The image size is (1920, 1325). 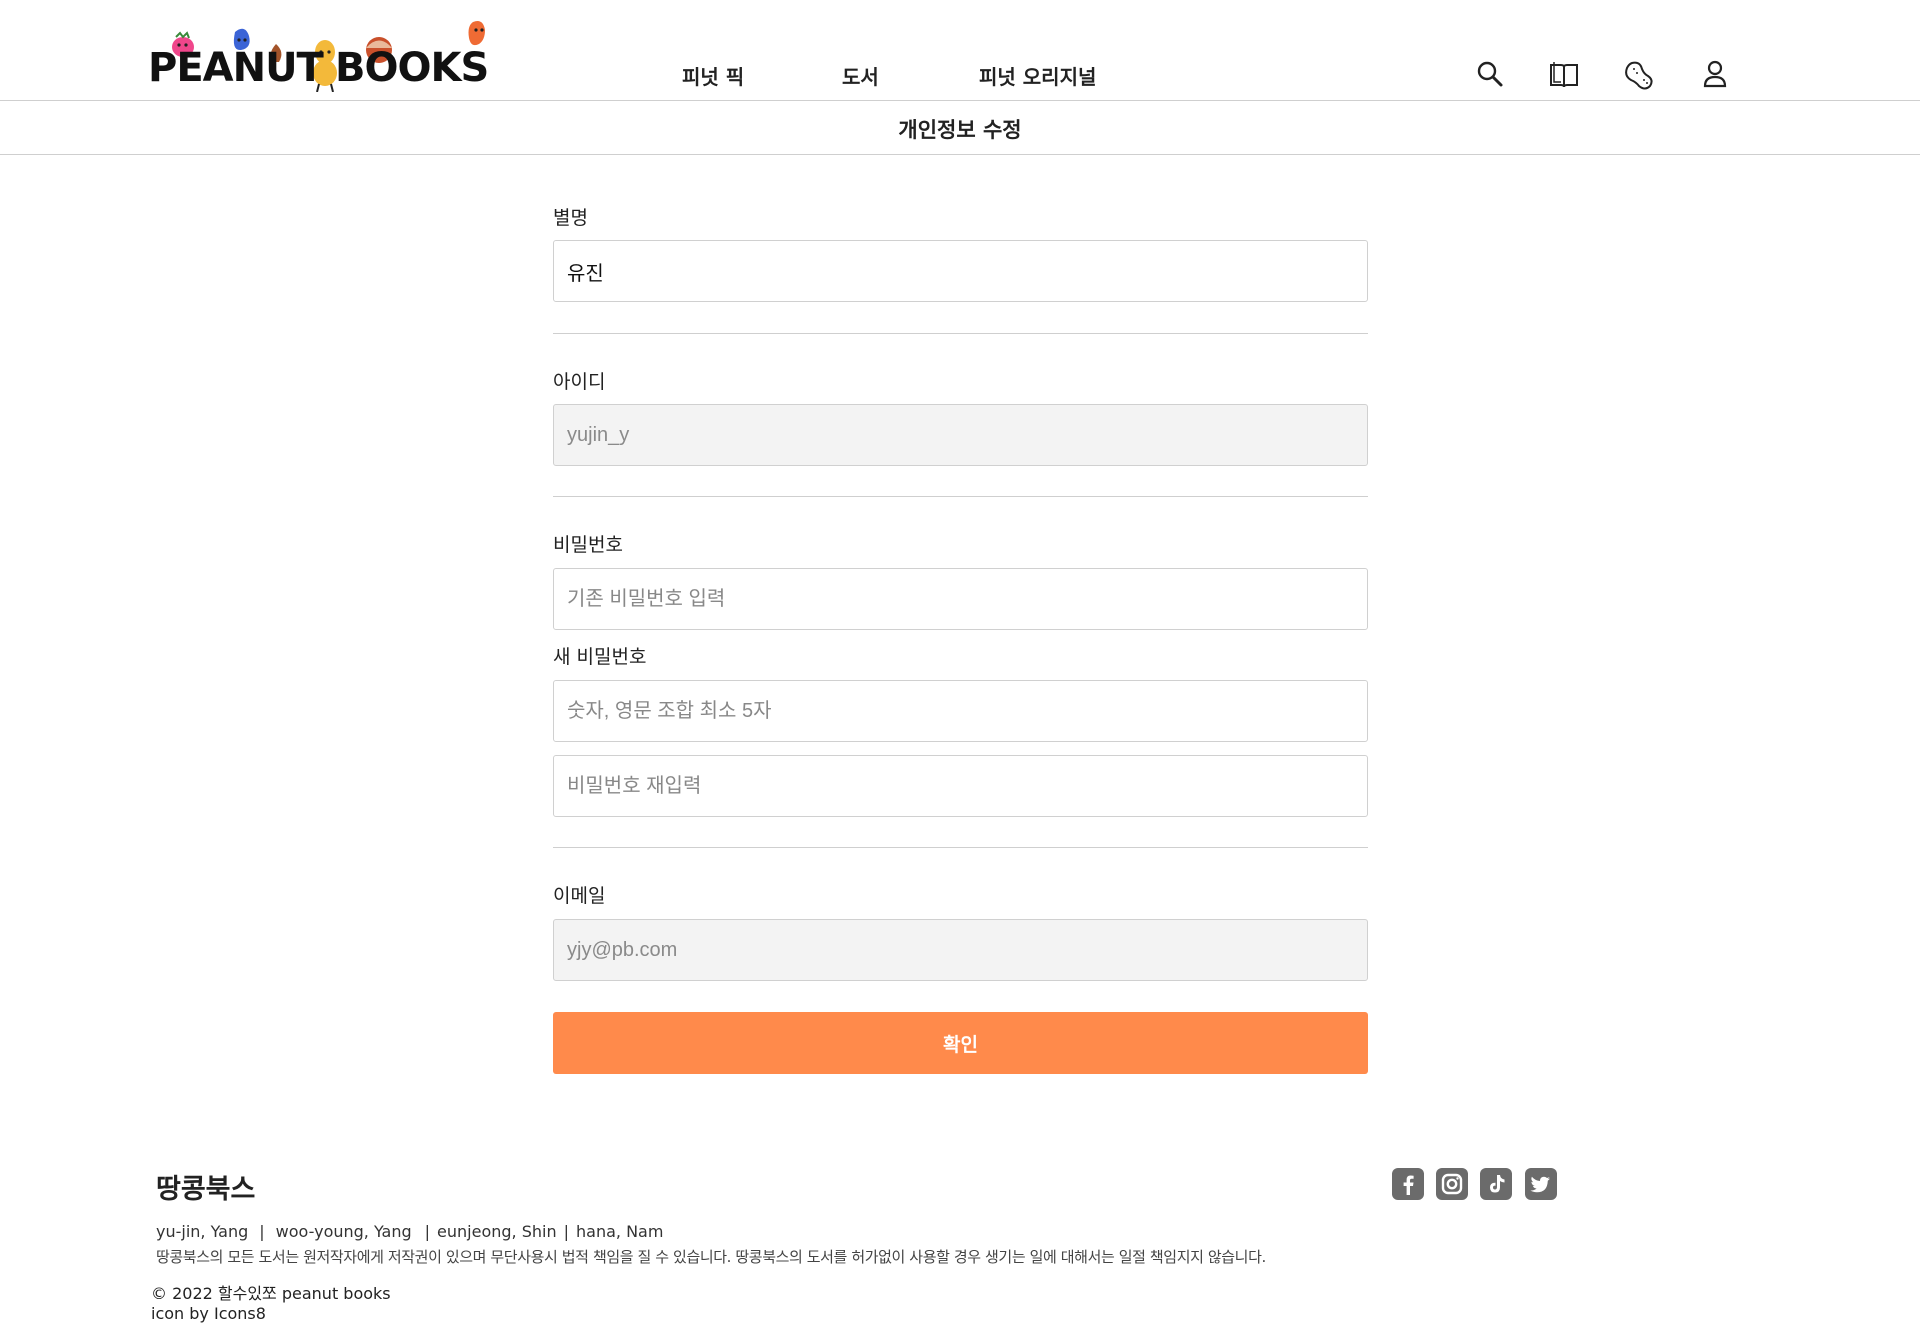 I want to click on page-title-bar: 개인정보 수정, so click(x=960, y=128).